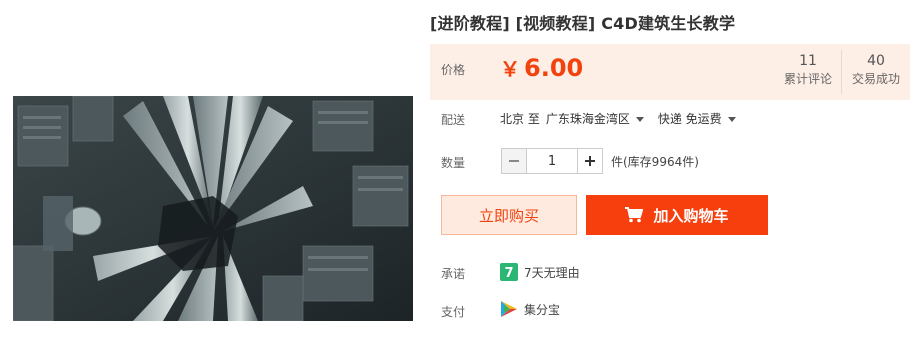  I want to click on plus-icon, so click(590, 161).